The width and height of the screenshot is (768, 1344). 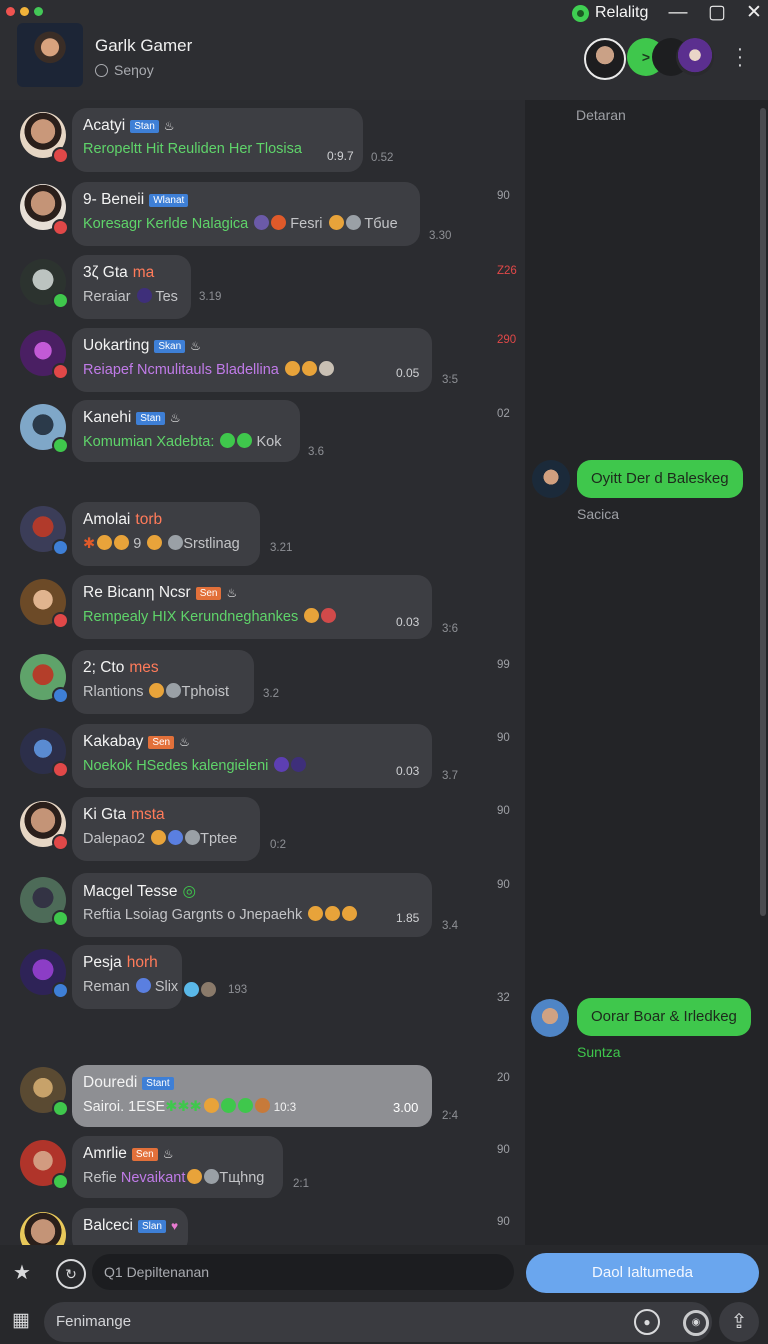 I want to click on message-bubble: Douredi Stant Sairoi. 1ESE✱✱✱ 10:3 3.00, so click(x=252, y=1096).